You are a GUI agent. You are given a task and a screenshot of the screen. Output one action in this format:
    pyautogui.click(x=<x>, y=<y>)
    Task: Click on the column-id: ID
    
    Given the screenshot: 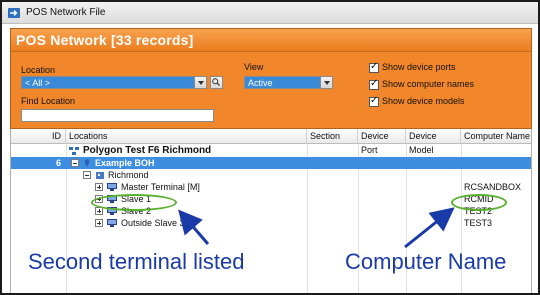 What is the action you would take?
    pyautogui.click(x=38, y=136)
    